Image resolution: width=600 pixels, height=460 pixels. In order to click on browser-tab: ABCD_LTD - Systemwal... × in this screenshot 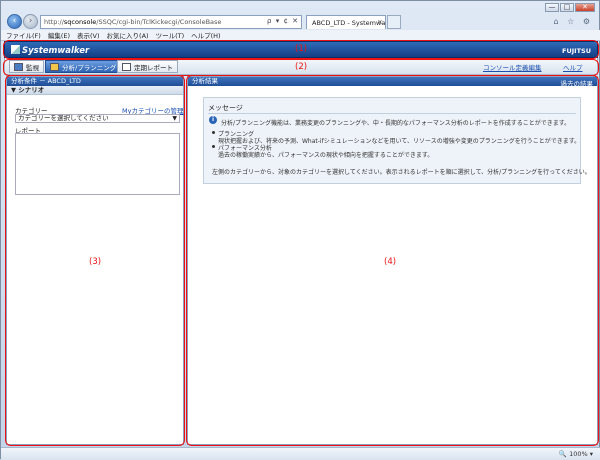, I will do `click(346, 22)`.